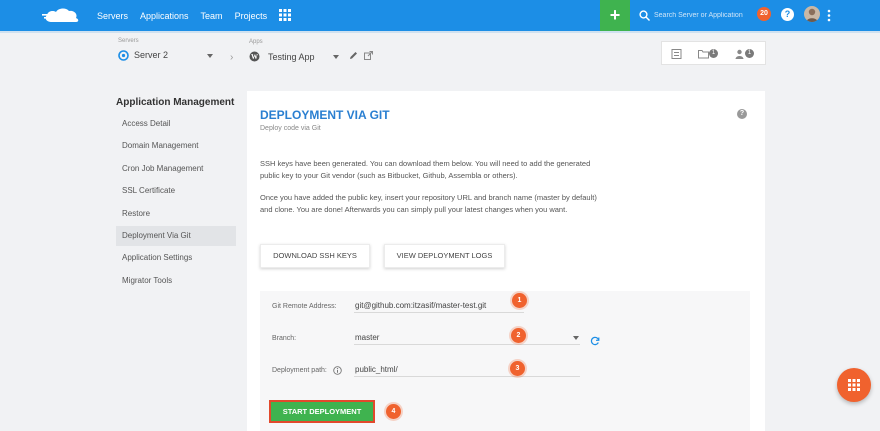 The image size is (880, 431). What do you see at coordinates (467, 338) in the screenshot?
I see `branch-select: master` at bounding box center [467, 338].